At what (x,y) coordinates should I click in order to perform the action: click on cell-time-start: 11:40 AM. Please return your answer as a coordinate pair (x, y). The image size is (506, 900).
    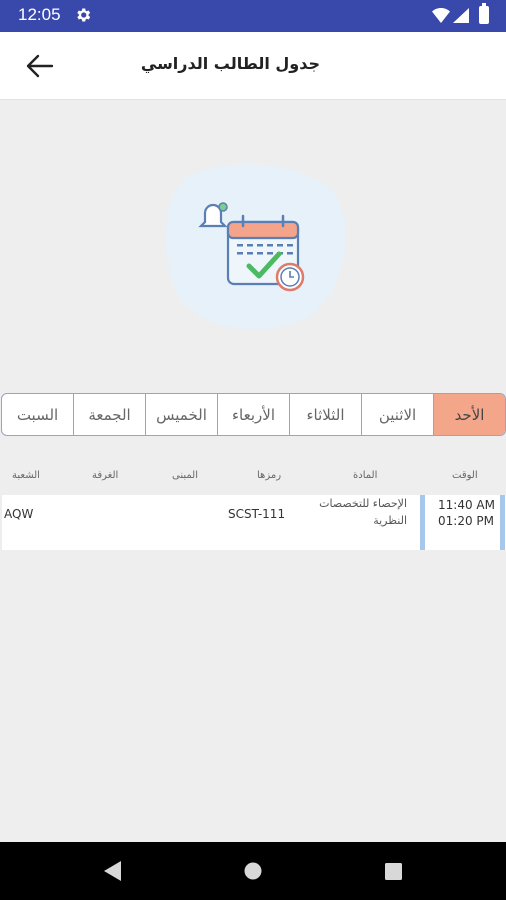
    Looking at the image, I should click on (466, 505).